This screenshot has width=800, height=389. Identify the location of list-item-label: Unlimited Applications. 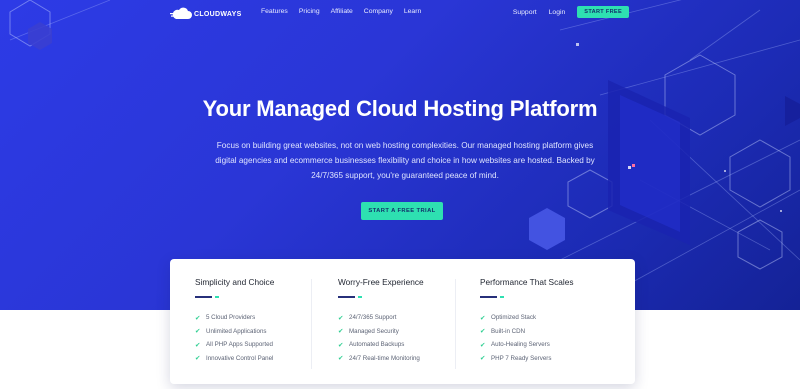
(236, 331).